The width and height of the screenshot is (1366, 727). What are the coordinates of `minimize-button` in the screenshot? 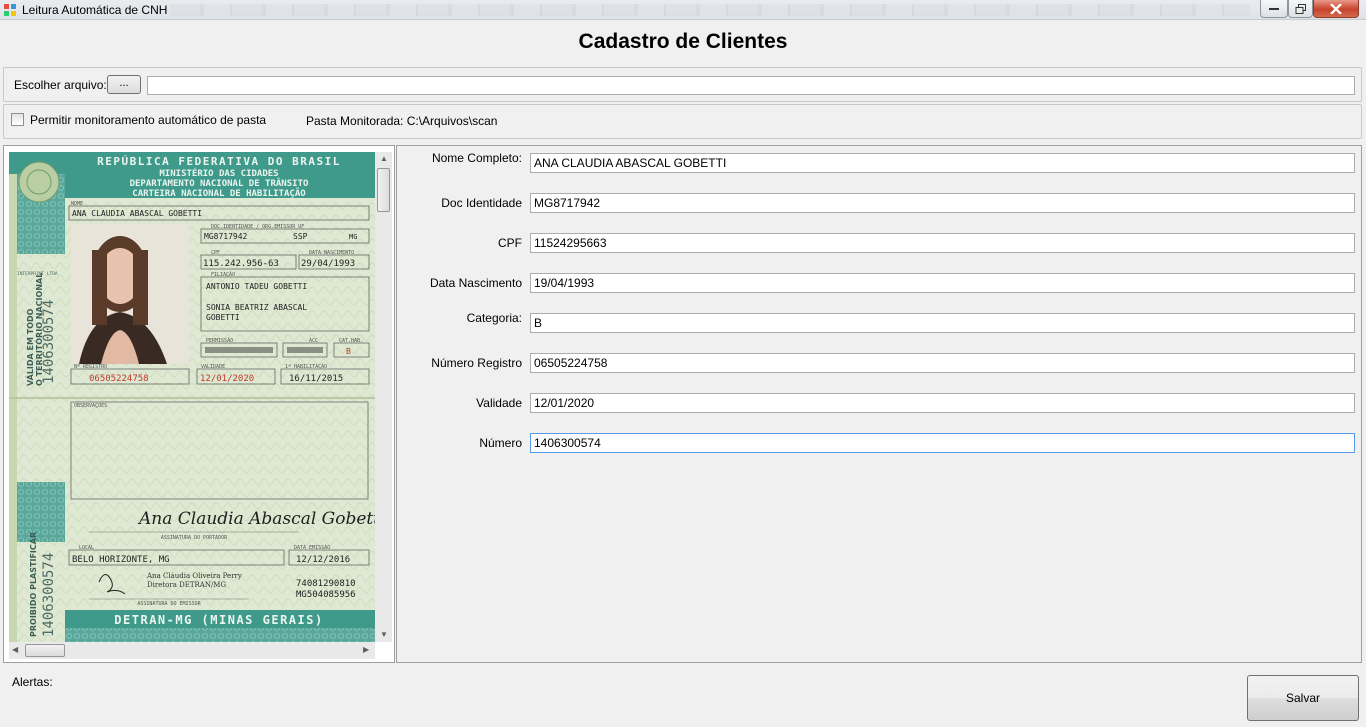 It's located at (1274, 9).